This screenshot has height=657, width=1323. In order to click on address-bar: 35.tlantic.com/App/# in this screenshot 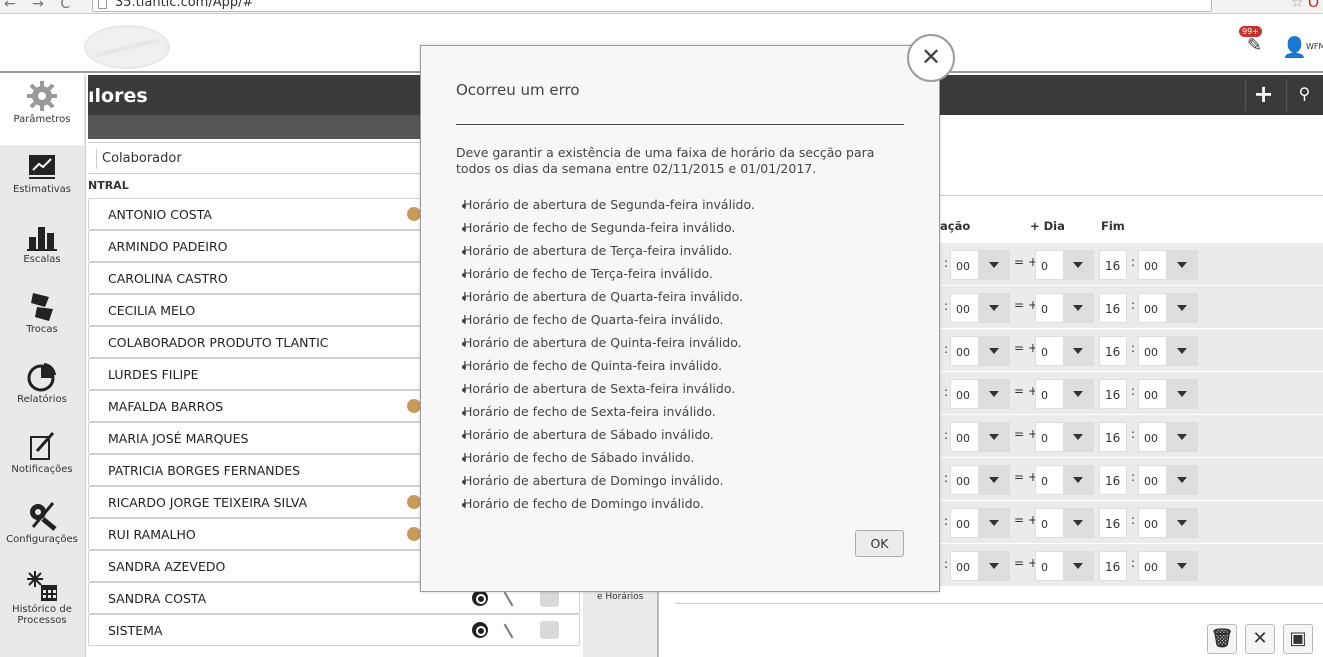, I will do `click(652, 6)`.